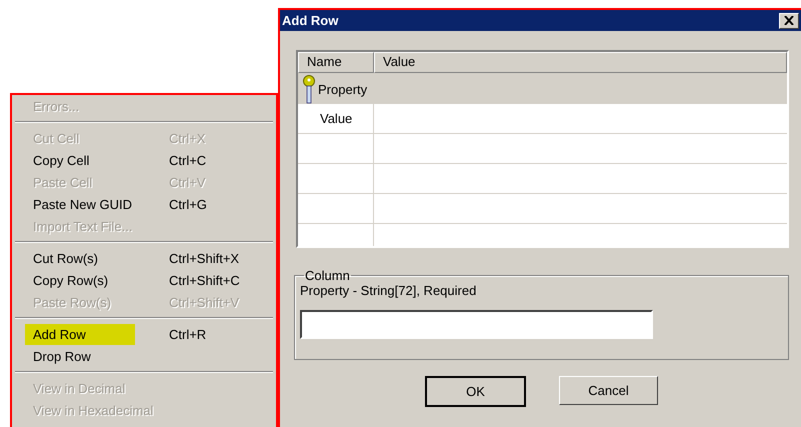 This screenshot has height=427, width=801. I want to click on menu-item-label: Drop Row, so click(62, 356).